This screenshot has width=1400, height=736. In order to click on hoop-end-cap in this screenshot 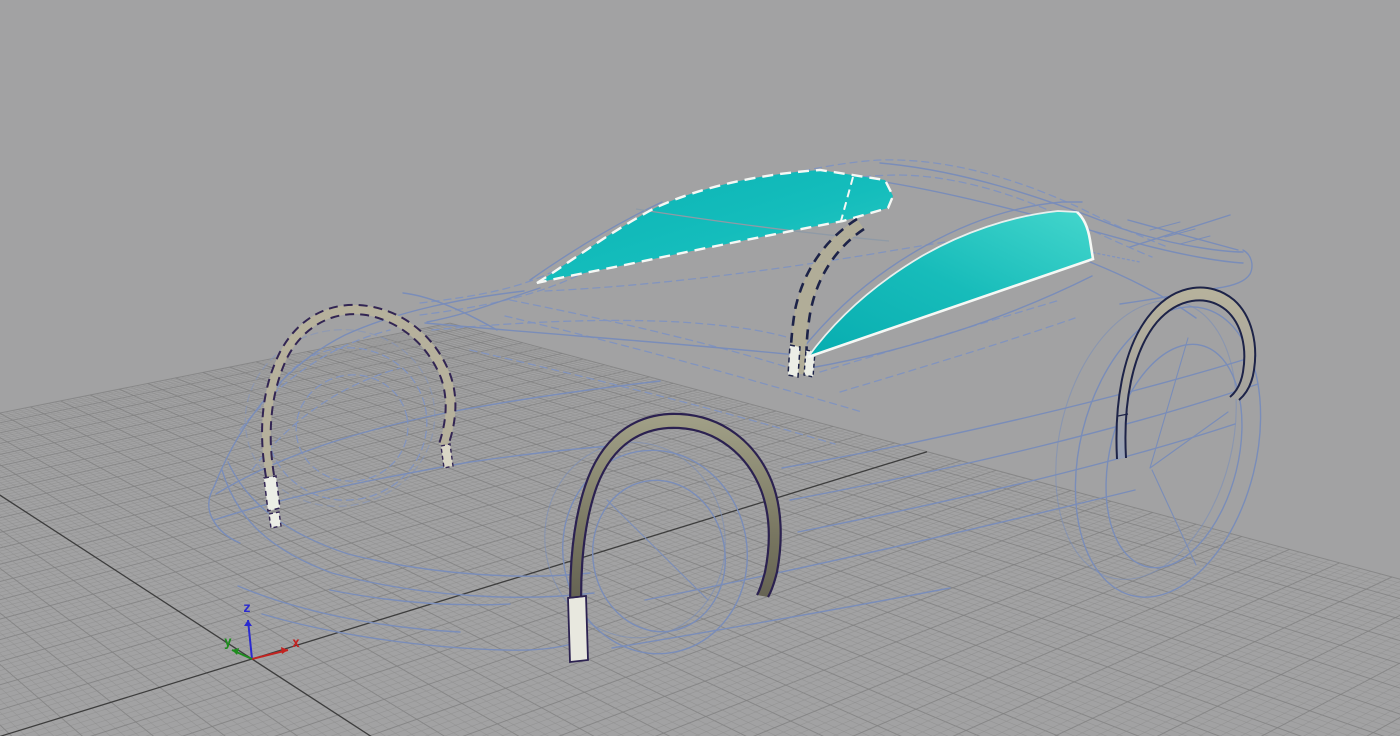, I will do `click(794, 361)`.